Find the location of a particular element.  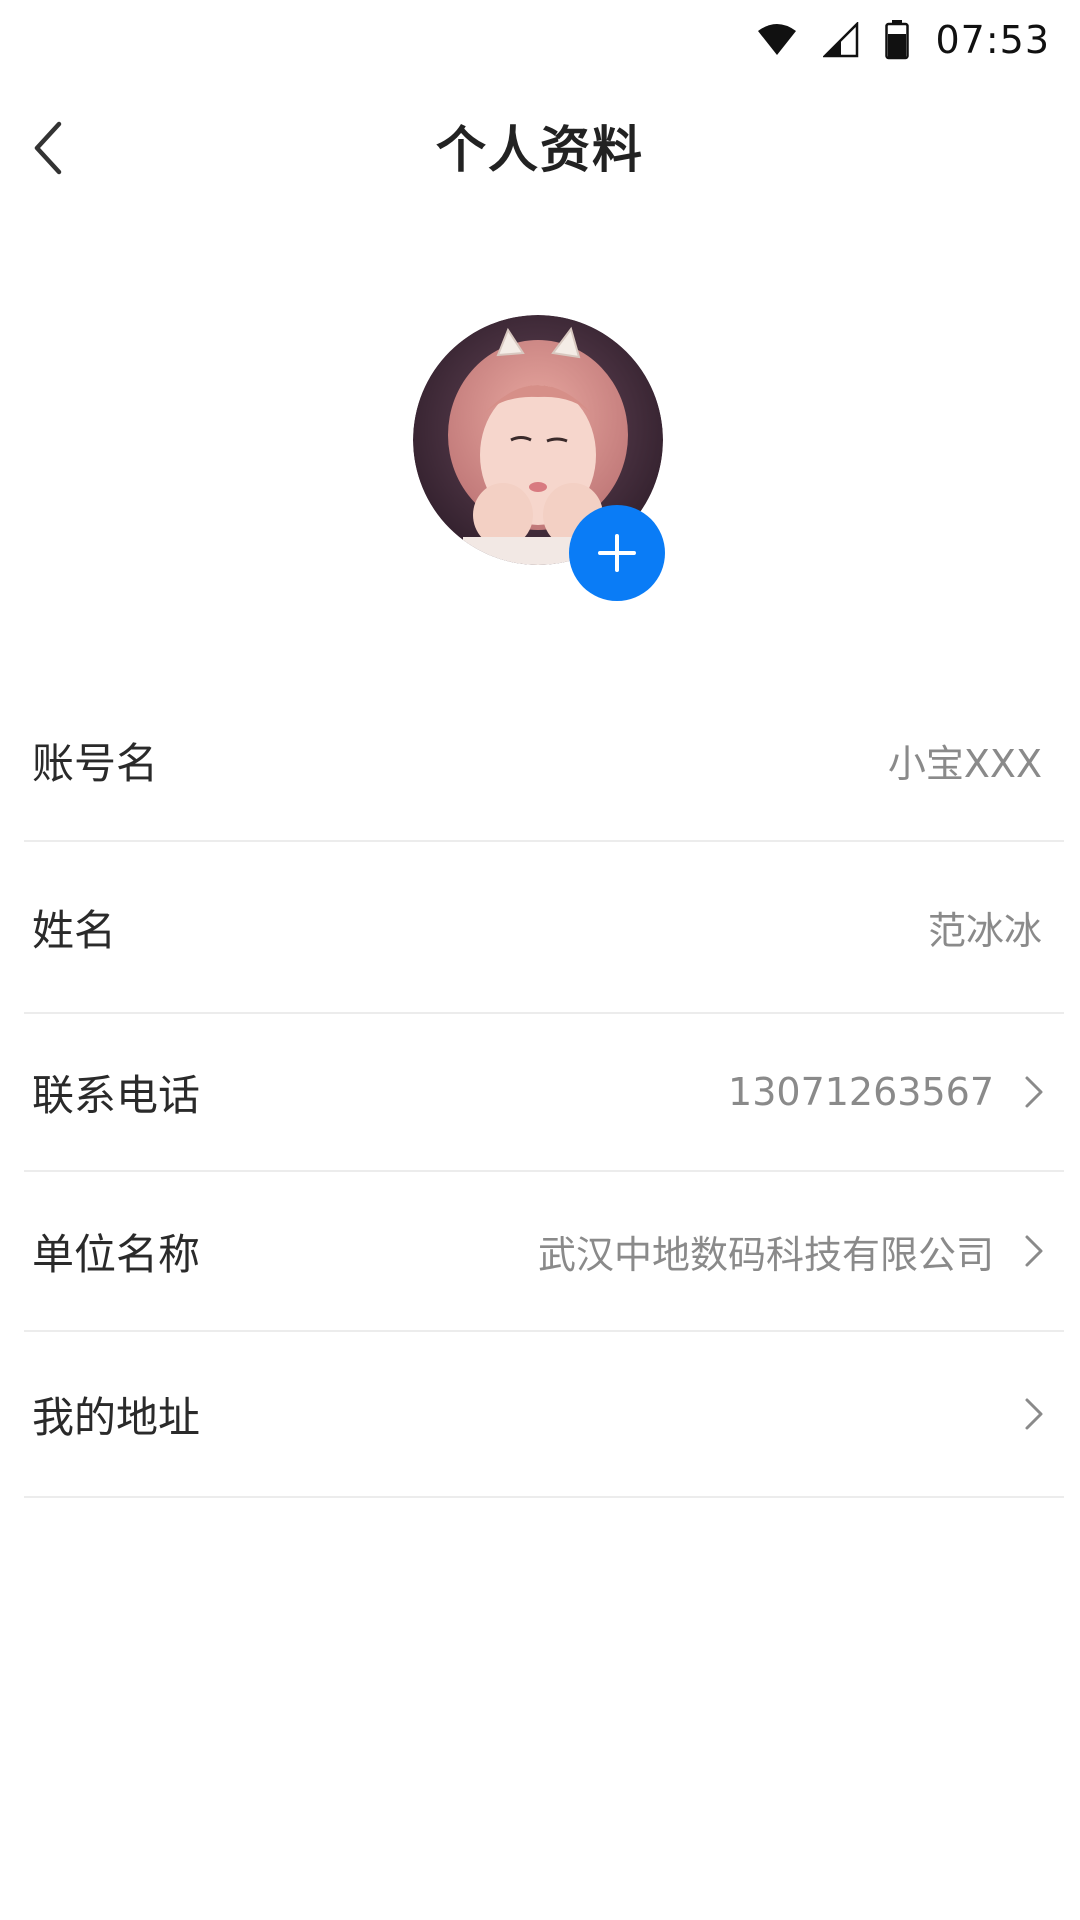

status-bar: 07:53 is located at coordinates (540, 40).